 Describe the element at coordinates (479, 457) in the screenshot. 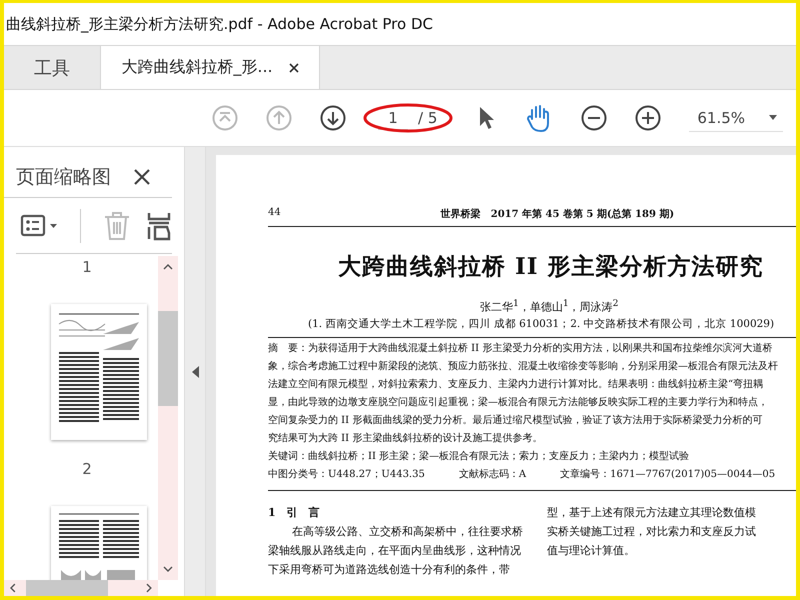

I see `keywords: 关键词：曲线斜拉桥；II 形主梁；梁—板混合有限元法；索力；支座反力；主梁内力；模型试验` at that location.